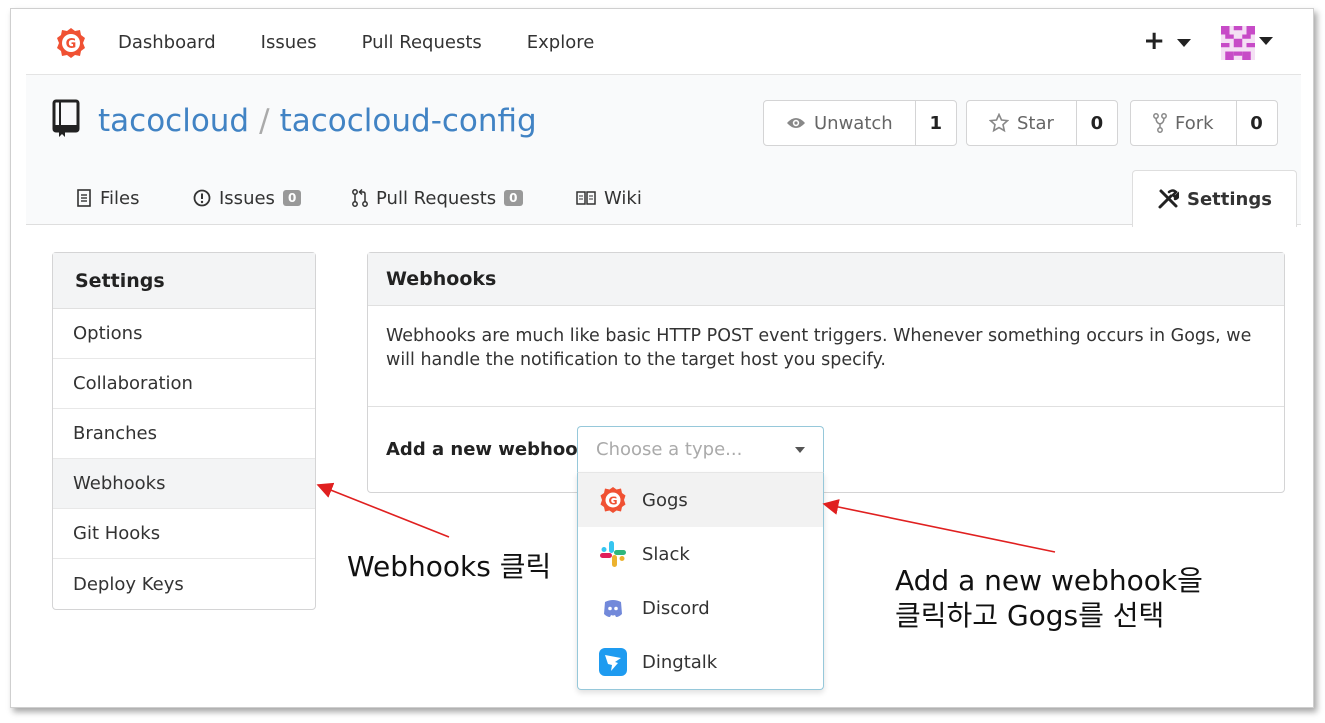 The width and height of the screenshot is (1325, 723). I want to click on sidebar-item-git-hooks: Git Hooks, so click(184, 534).